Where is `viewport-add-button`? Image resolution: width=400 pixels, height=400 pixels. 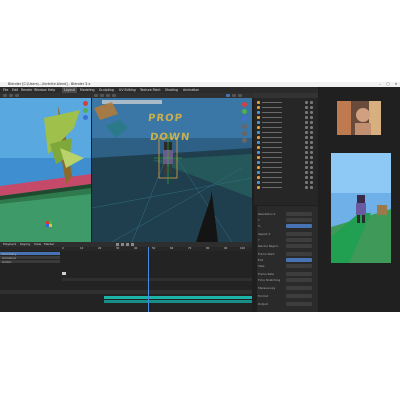 viewport-add-button is located at coordinates (114, 95).